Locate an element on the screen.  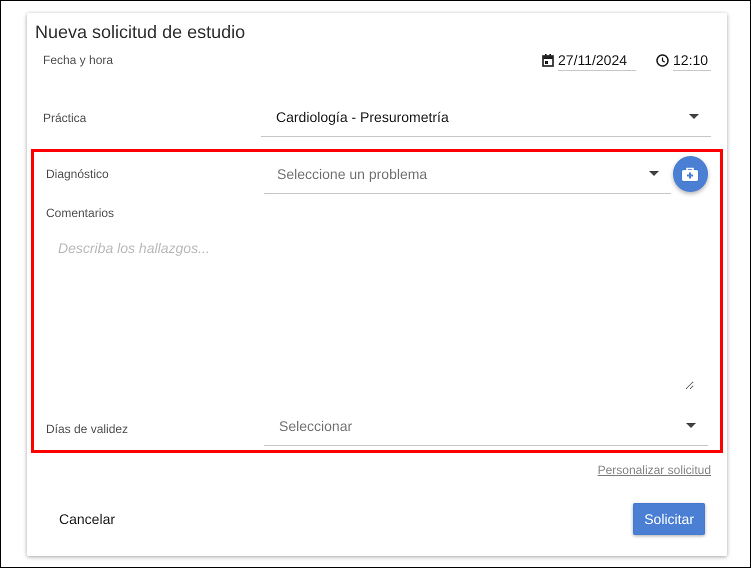
clock-icon is located at coordinates (662, 60).